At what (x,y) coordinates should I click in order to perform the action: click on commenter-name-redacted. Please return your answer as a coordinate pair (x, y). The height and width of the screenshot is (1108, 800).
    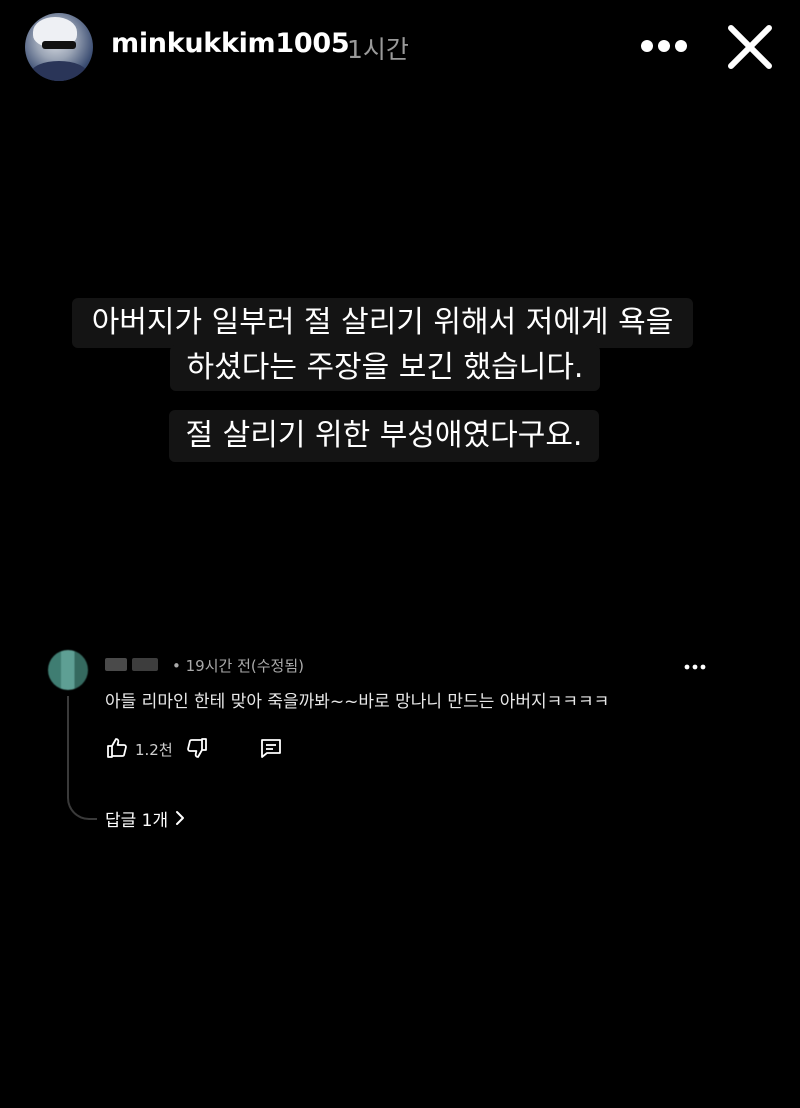
    Looking at the image, I should click on (135, 665).